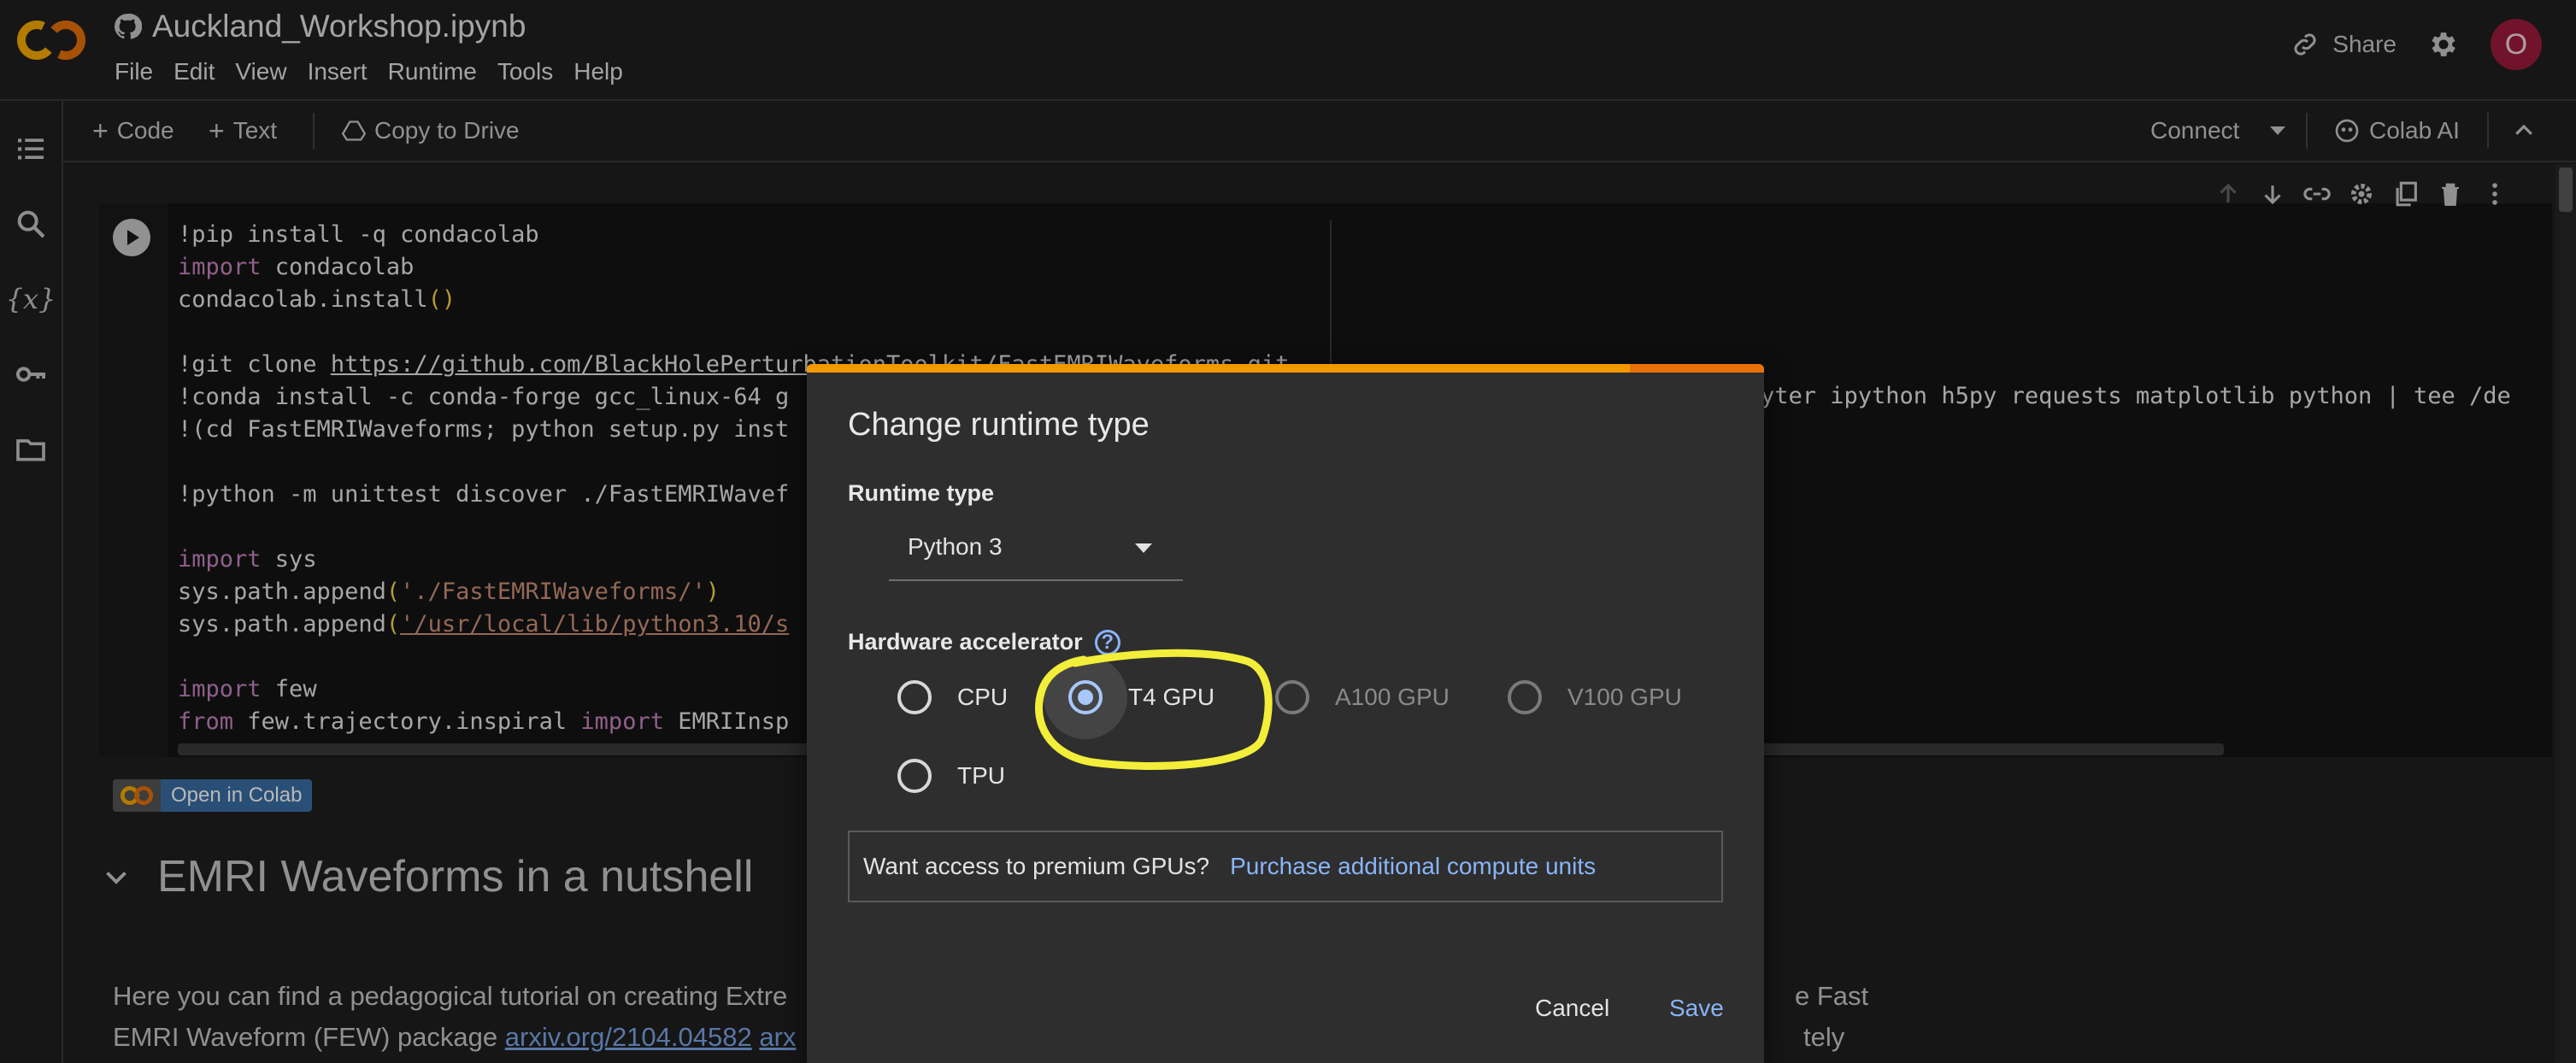 The image size is (2576, 1063). What do you see at coordinates (1036, 866) in the screenshot?
I see `premium-text: Want access to premium GPUs?` at bounding box center [1036, 866].